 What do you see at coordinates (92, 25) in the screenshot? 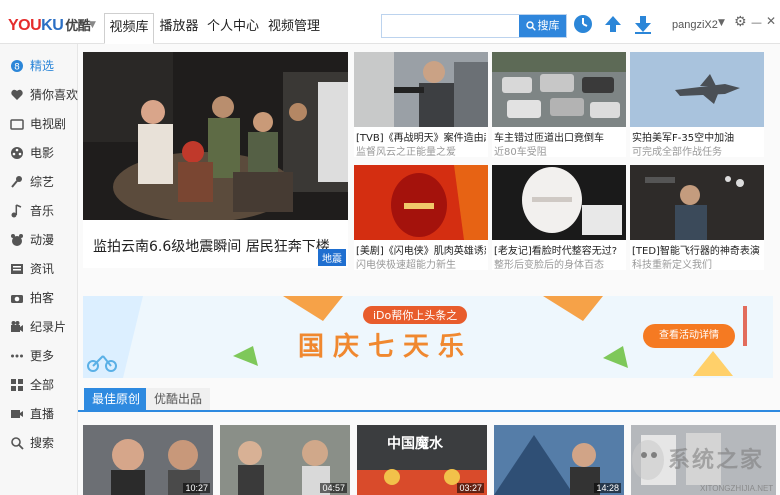
I see `logo-menu-caret-icon: ▼` at bounding box center [92, 25].